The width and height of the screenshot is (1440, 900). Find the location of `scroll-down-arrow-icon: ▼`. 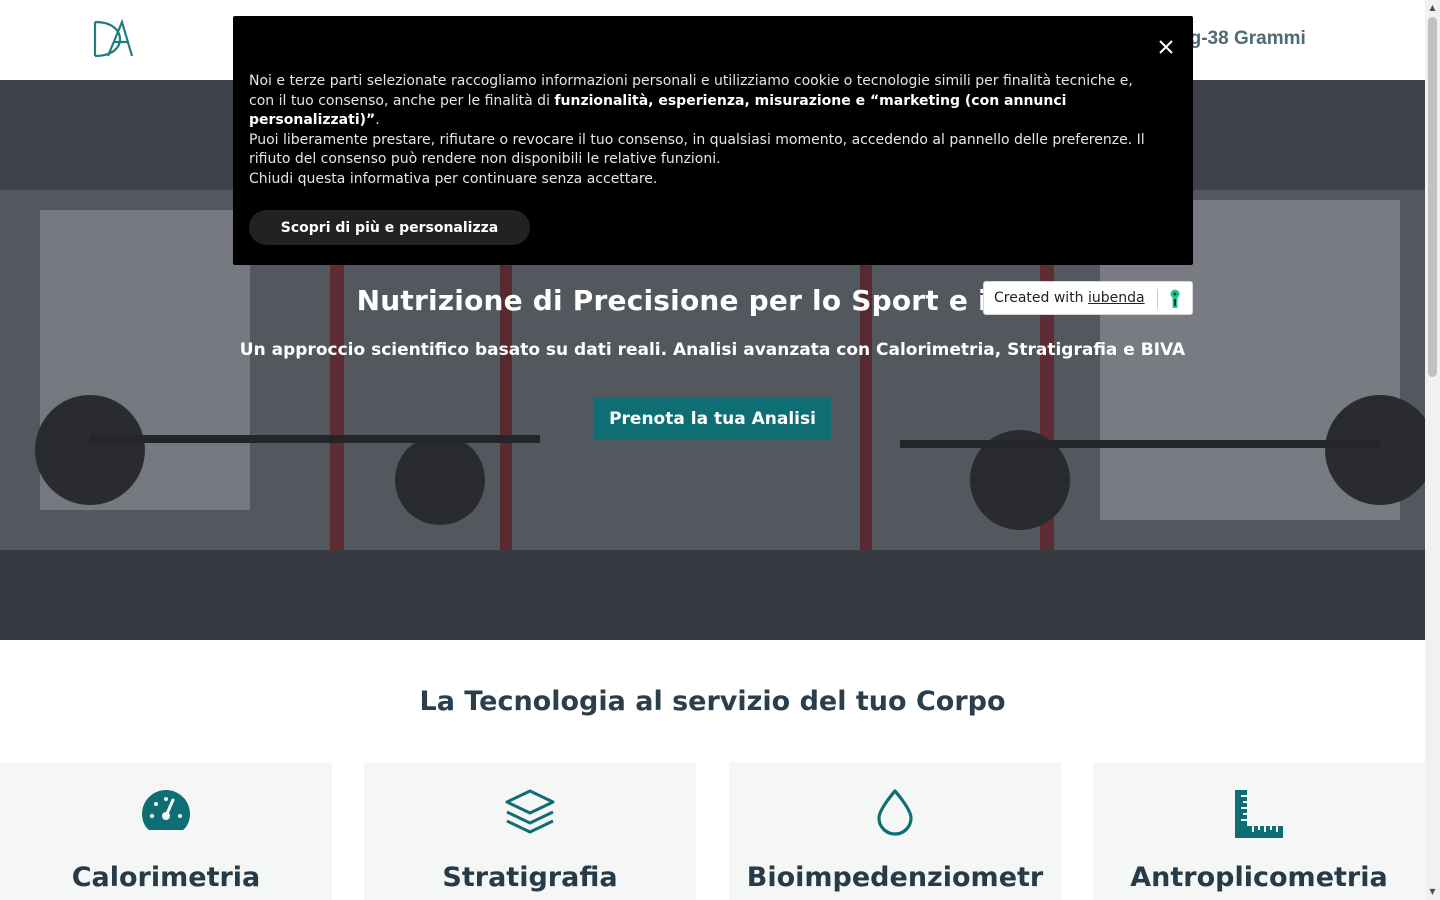

scroll-down-arrow-icon: ▼ is located at coordinates (1432, 891).